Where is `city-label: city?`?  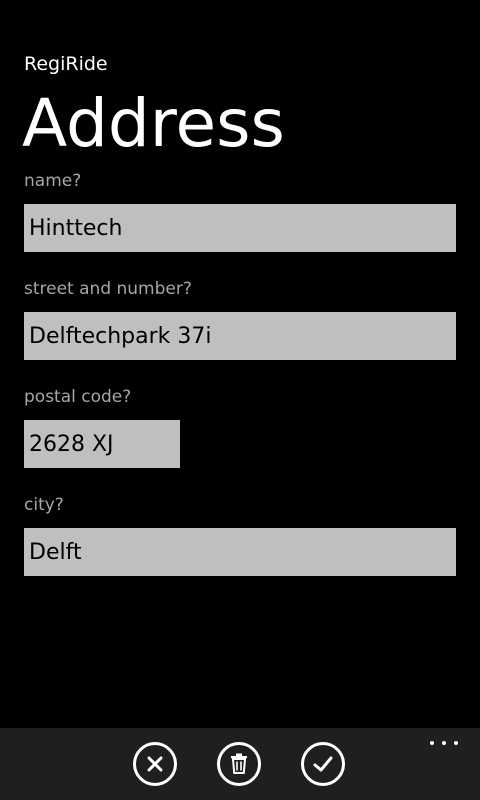 city-label: city? is located at coordinates (44, 505).